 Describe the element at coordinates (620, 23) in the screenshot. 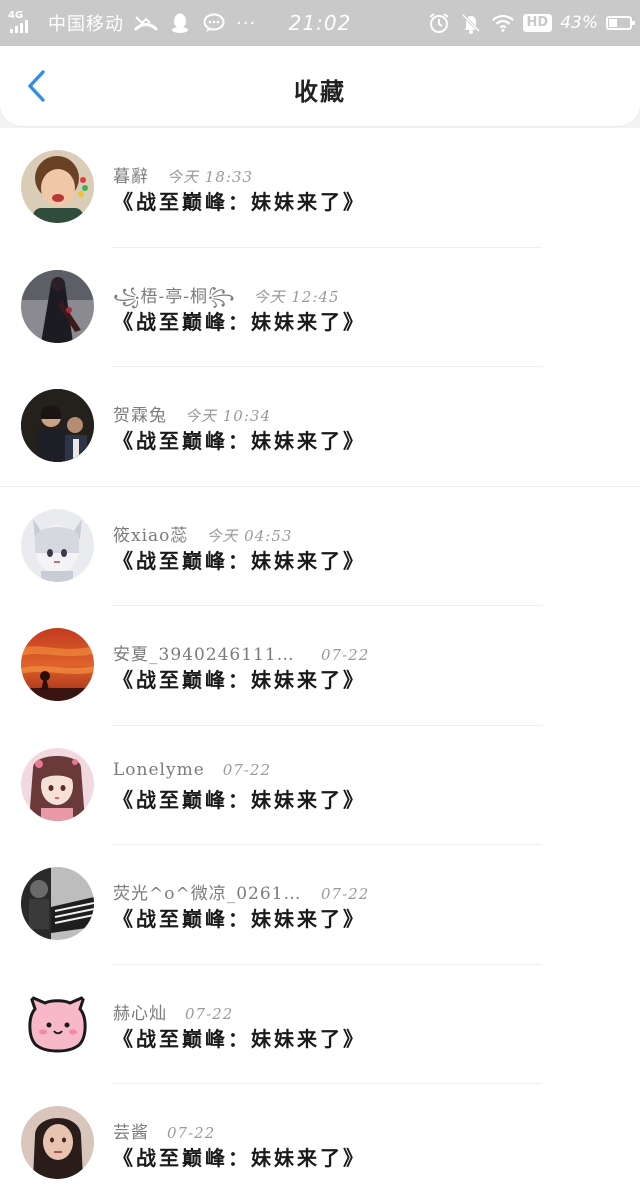

I see `battery-icon` at that location.